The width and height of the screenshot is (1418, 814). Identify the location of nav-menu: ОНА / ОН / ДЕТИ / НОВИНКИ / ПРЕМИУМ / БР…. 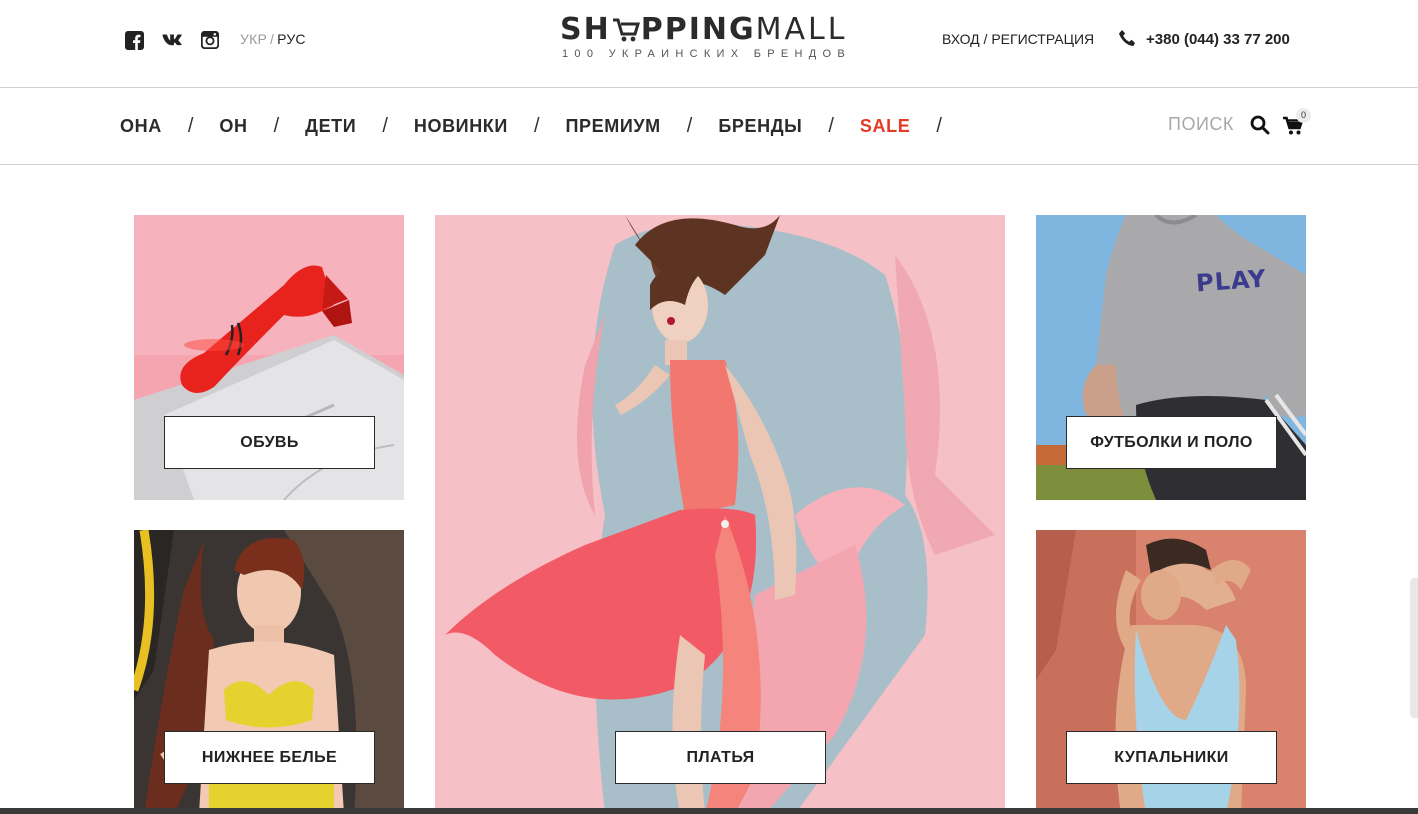
(544, 126).